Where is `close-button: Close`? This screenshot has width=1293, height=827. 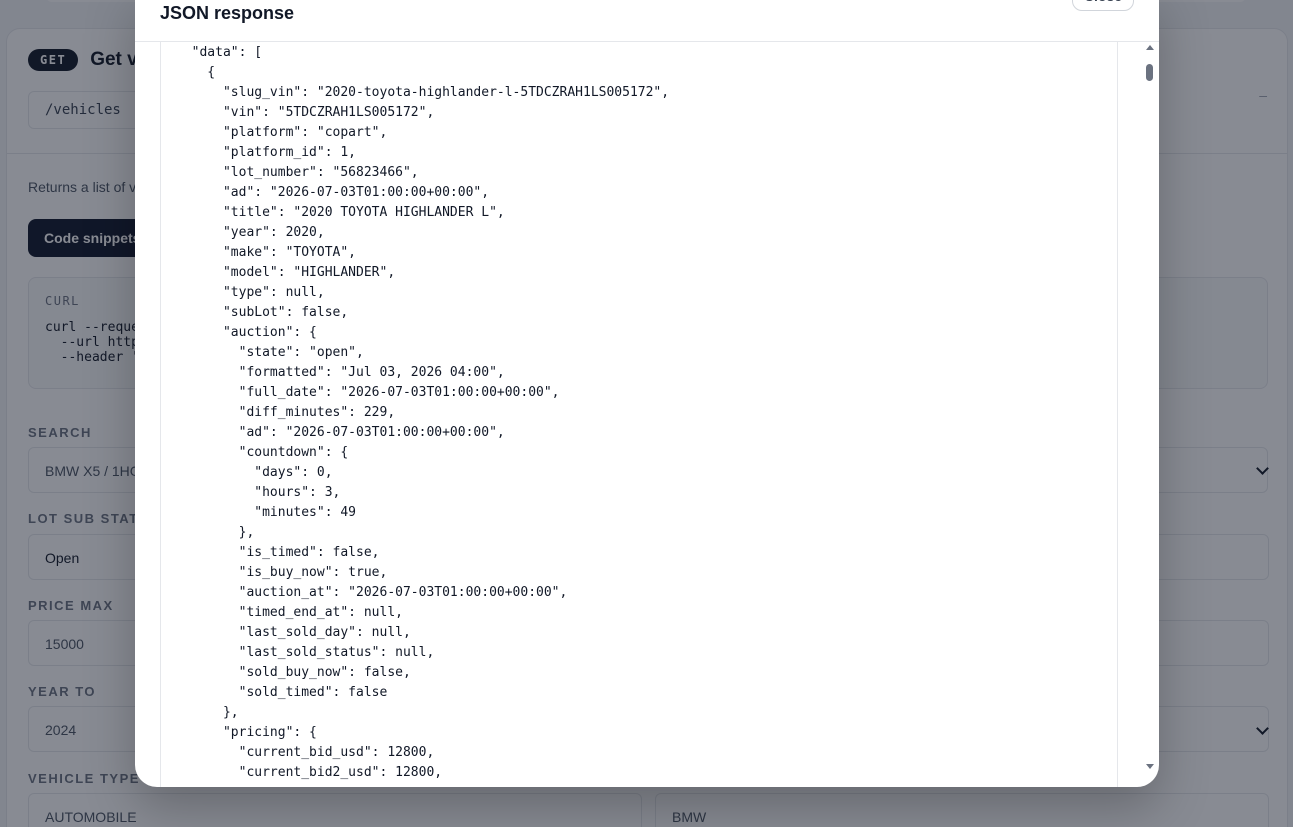
close-button: Close is located at coordinates (1103, 5).